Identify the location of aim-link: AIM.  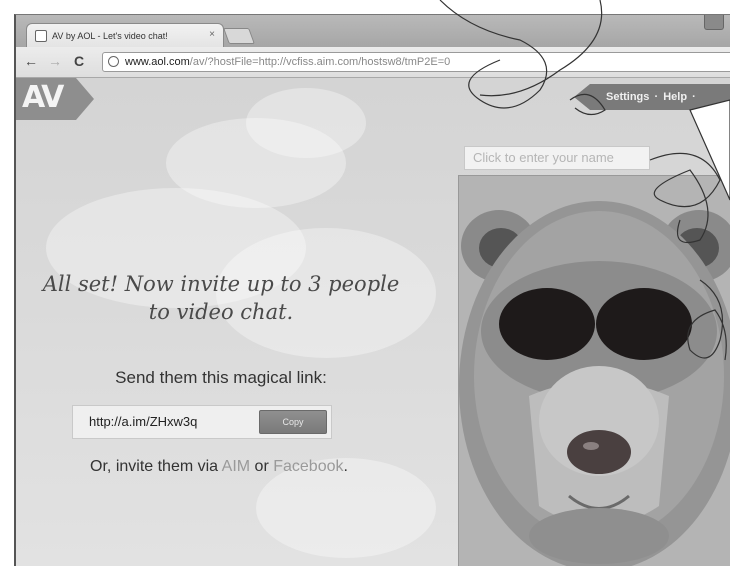
(236, 466).